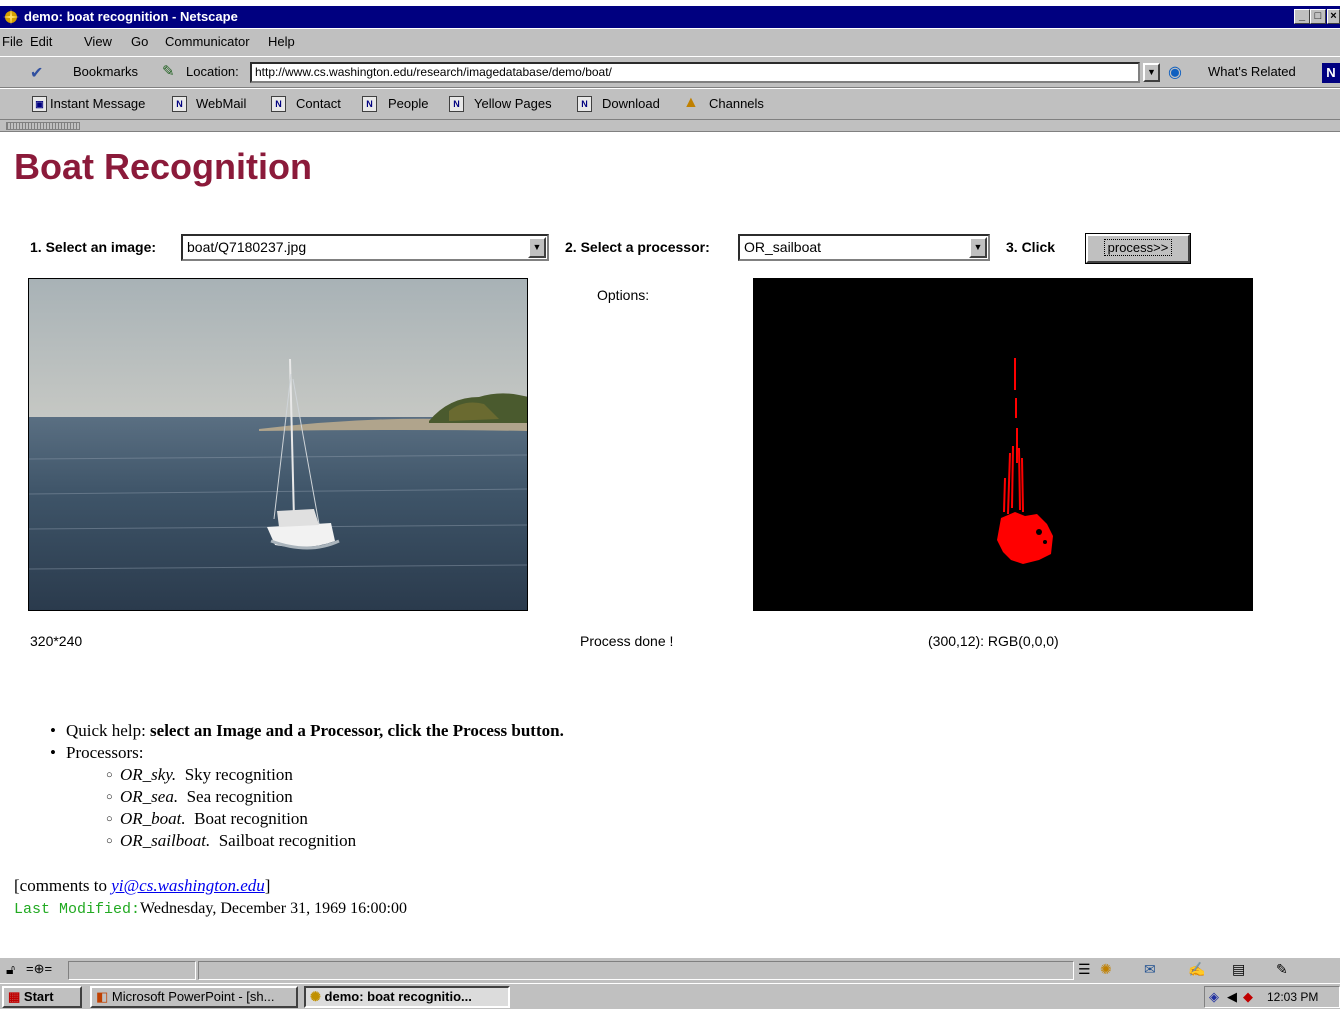  What do you see at coordinates (978, 247) in the screenshot?
I see `processor-select-dropdown-icon: ▼` at bounding box center [978, 247].